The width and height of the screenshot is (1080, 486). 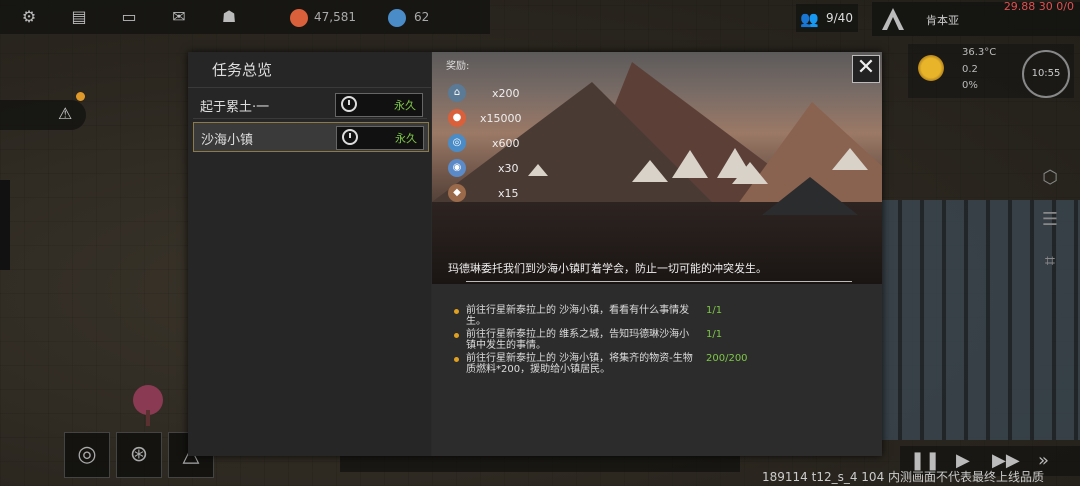 What do you see at coordinates (5, 225) in the screenshot?
I see `world-wall` at bounding box center [5, 225].